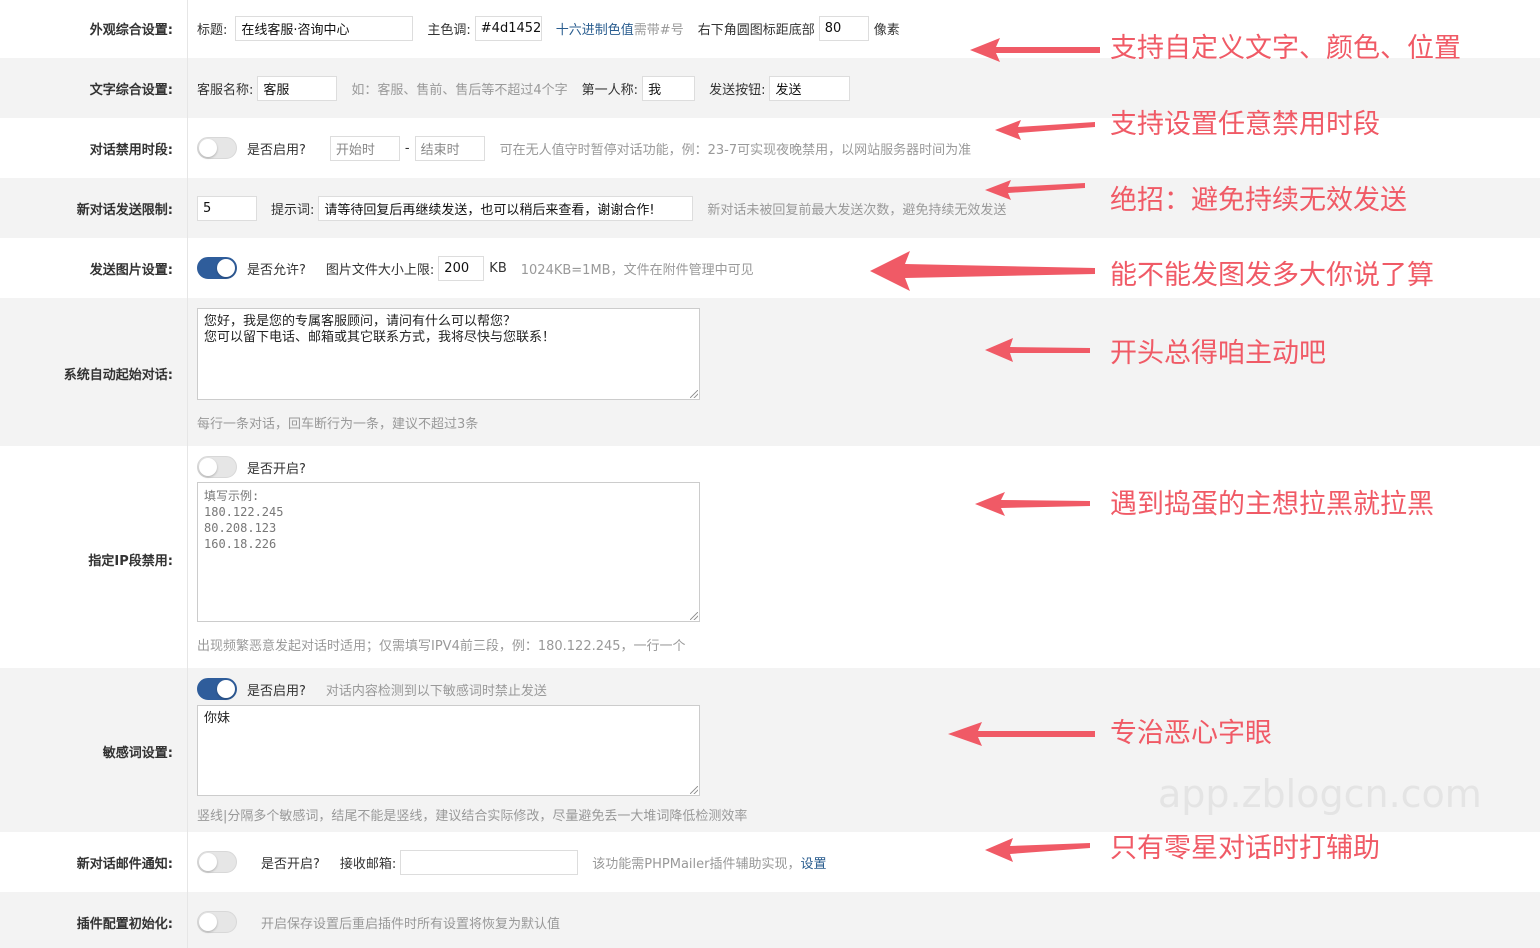  Describe the element at coordinates (364, 148) in the screenshot. I see `start-hour-input: 开始时` at that location.